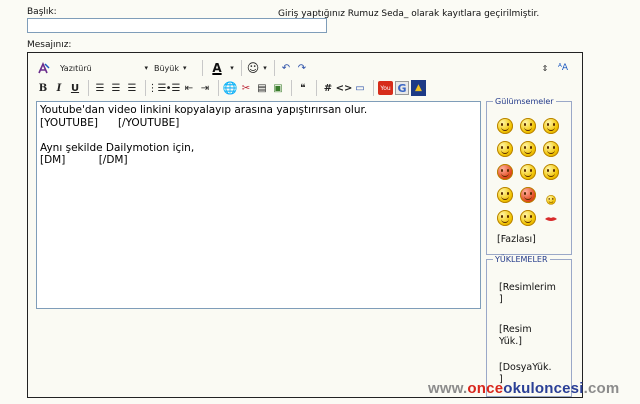 This screenshot has height=404, width=640. I want to click on underline-button: U, so click(75, 88).